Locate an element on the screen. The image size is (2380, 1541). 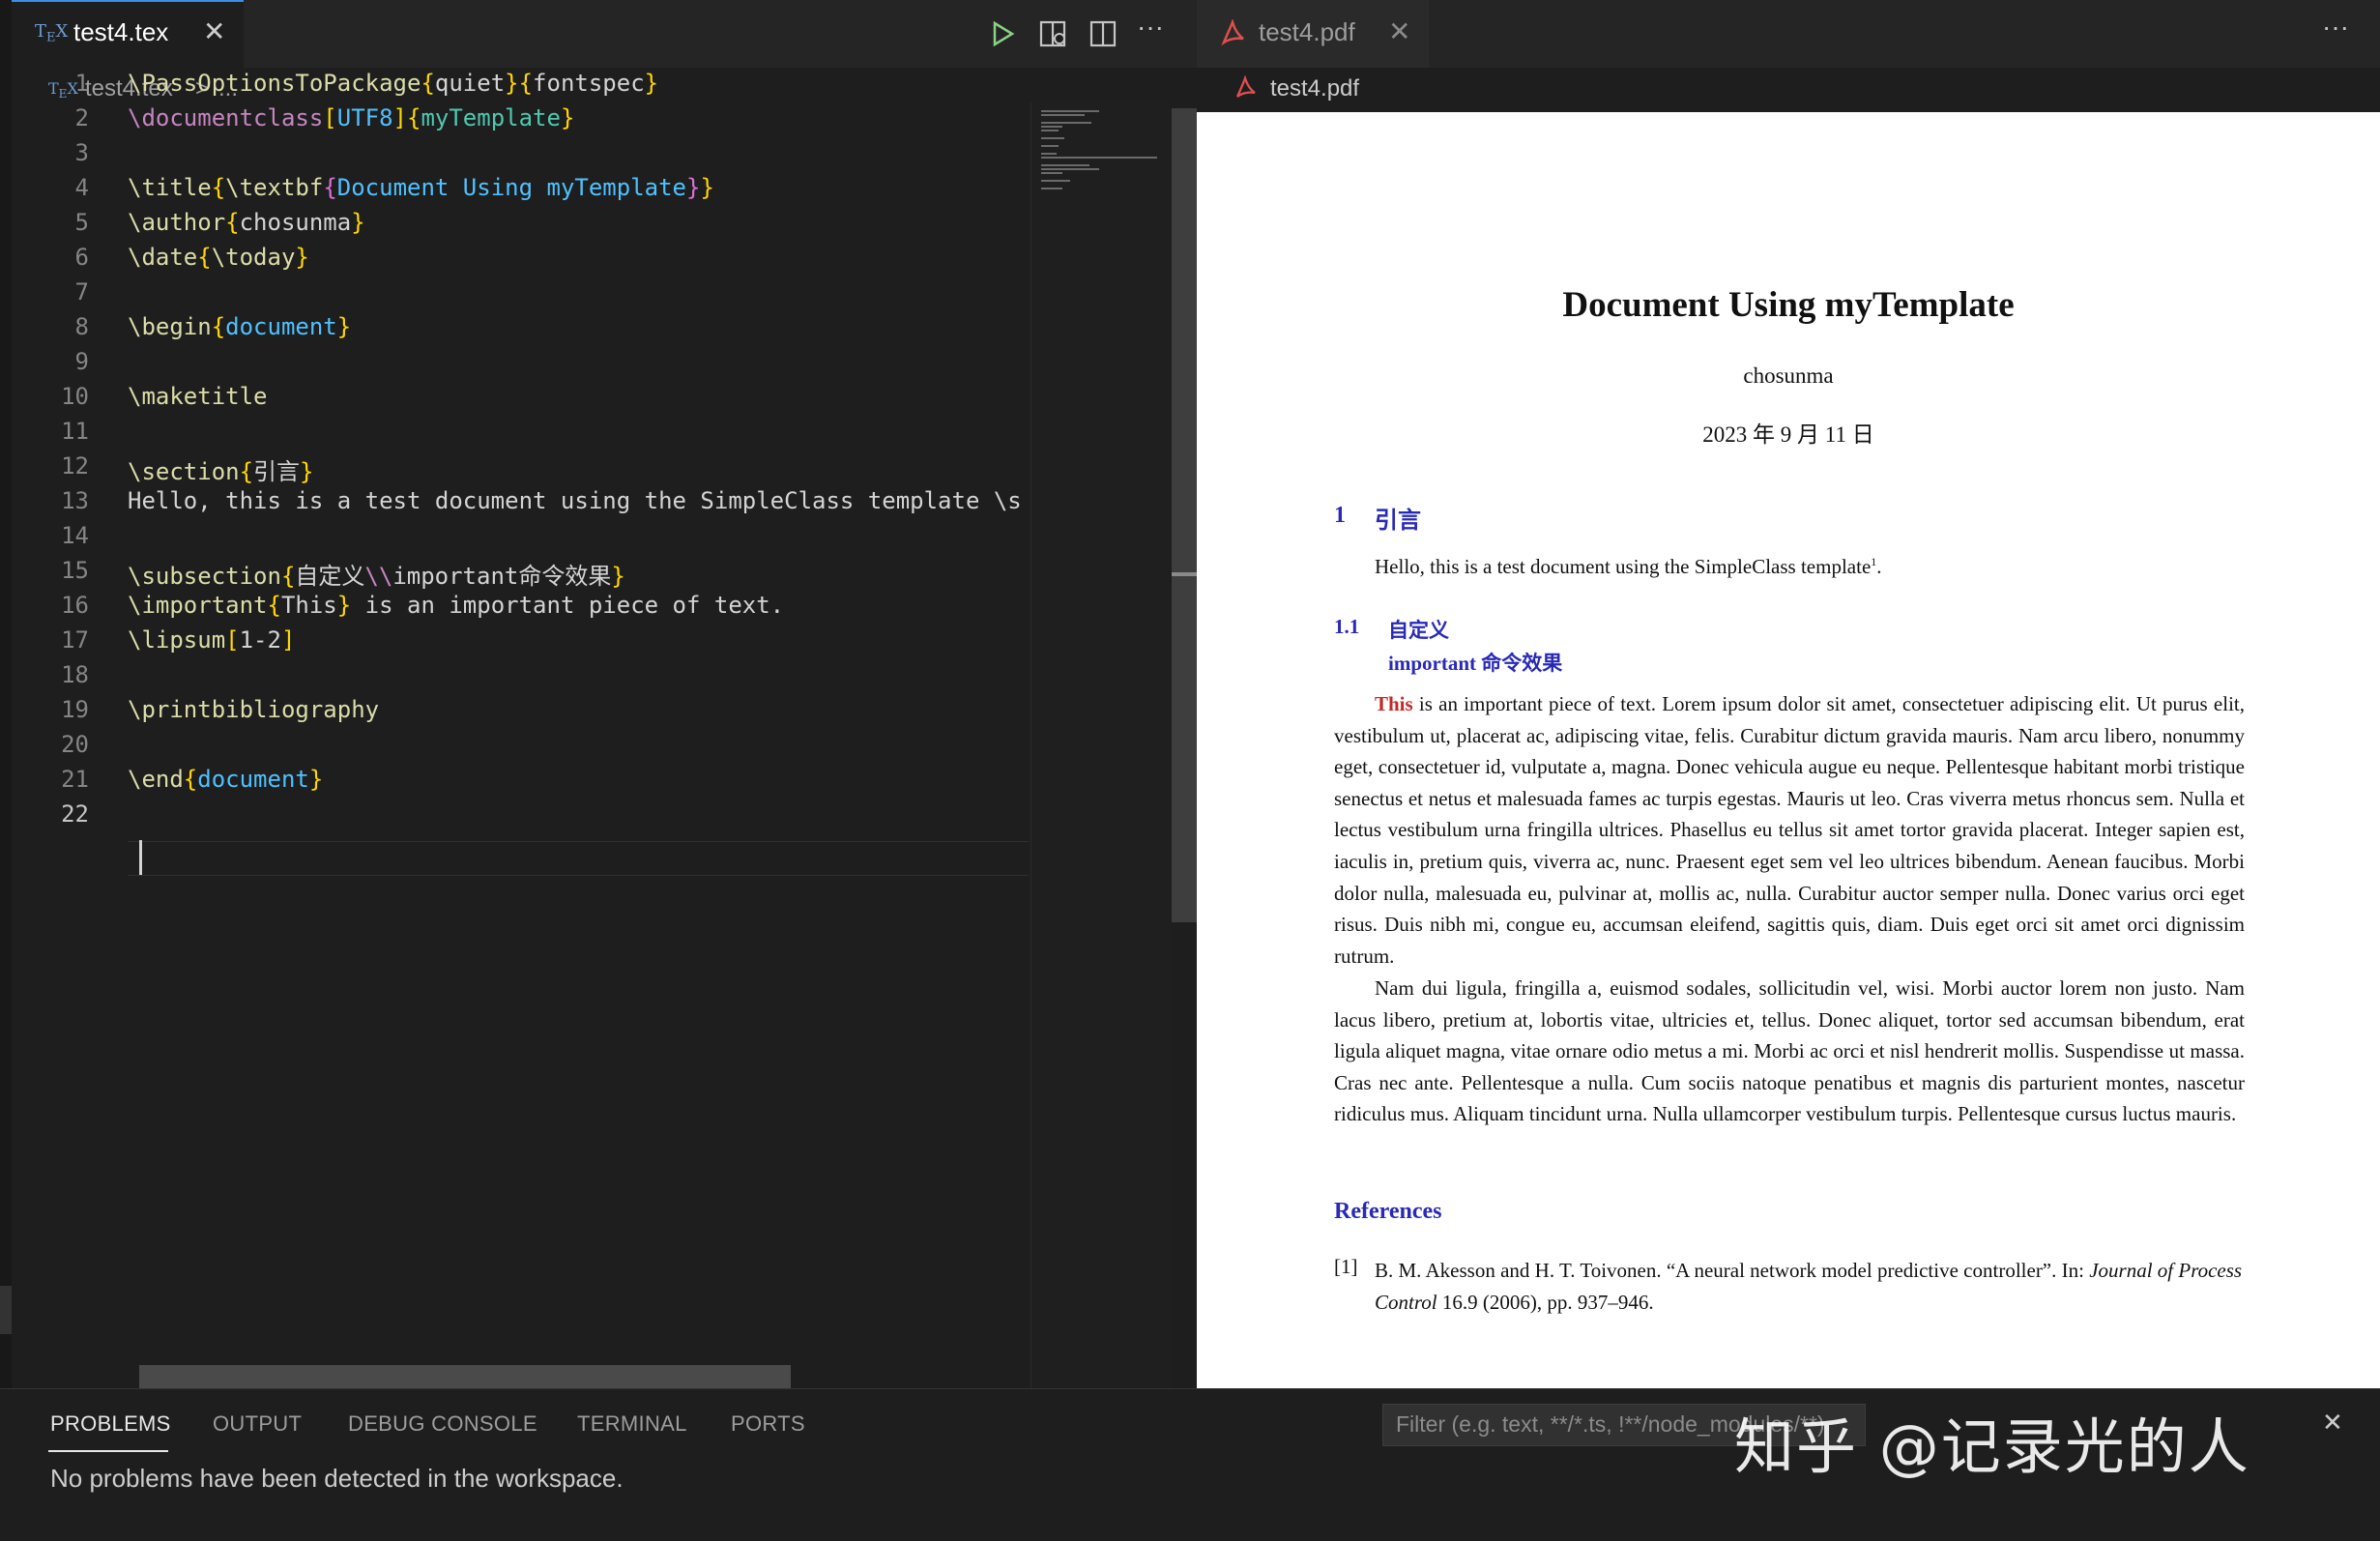
panel-tab-problems: PROBLEMS is located at coordinates (111, 1424).